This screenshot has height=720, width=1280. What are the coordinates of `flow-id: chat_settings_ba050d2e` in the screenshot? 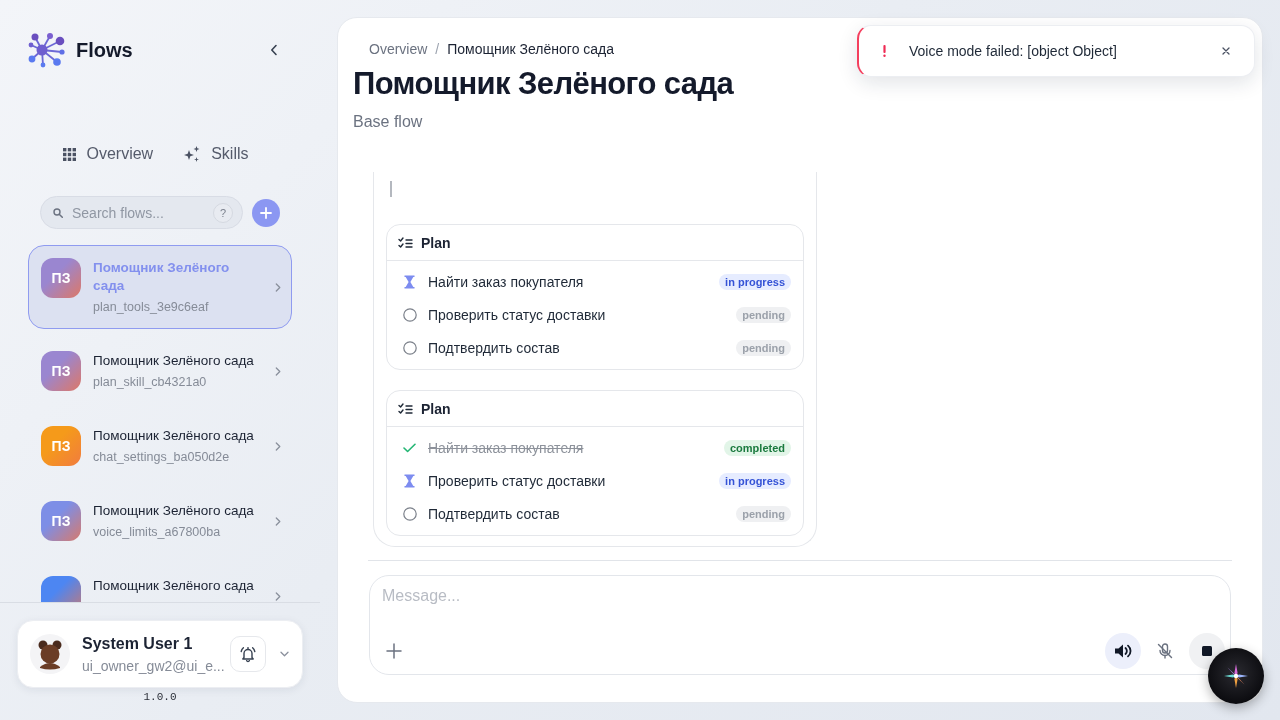 It's located at (162, 457).